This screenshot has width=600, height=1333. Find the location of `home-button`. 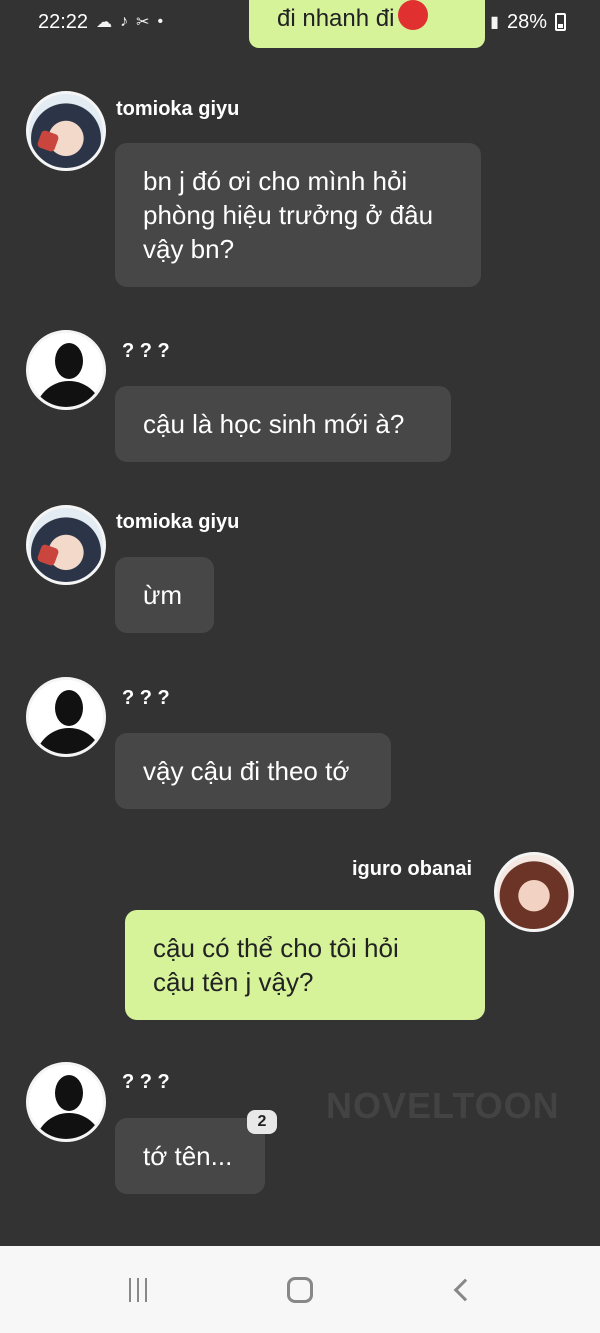

home-button is located at coordinates (300, 1290).